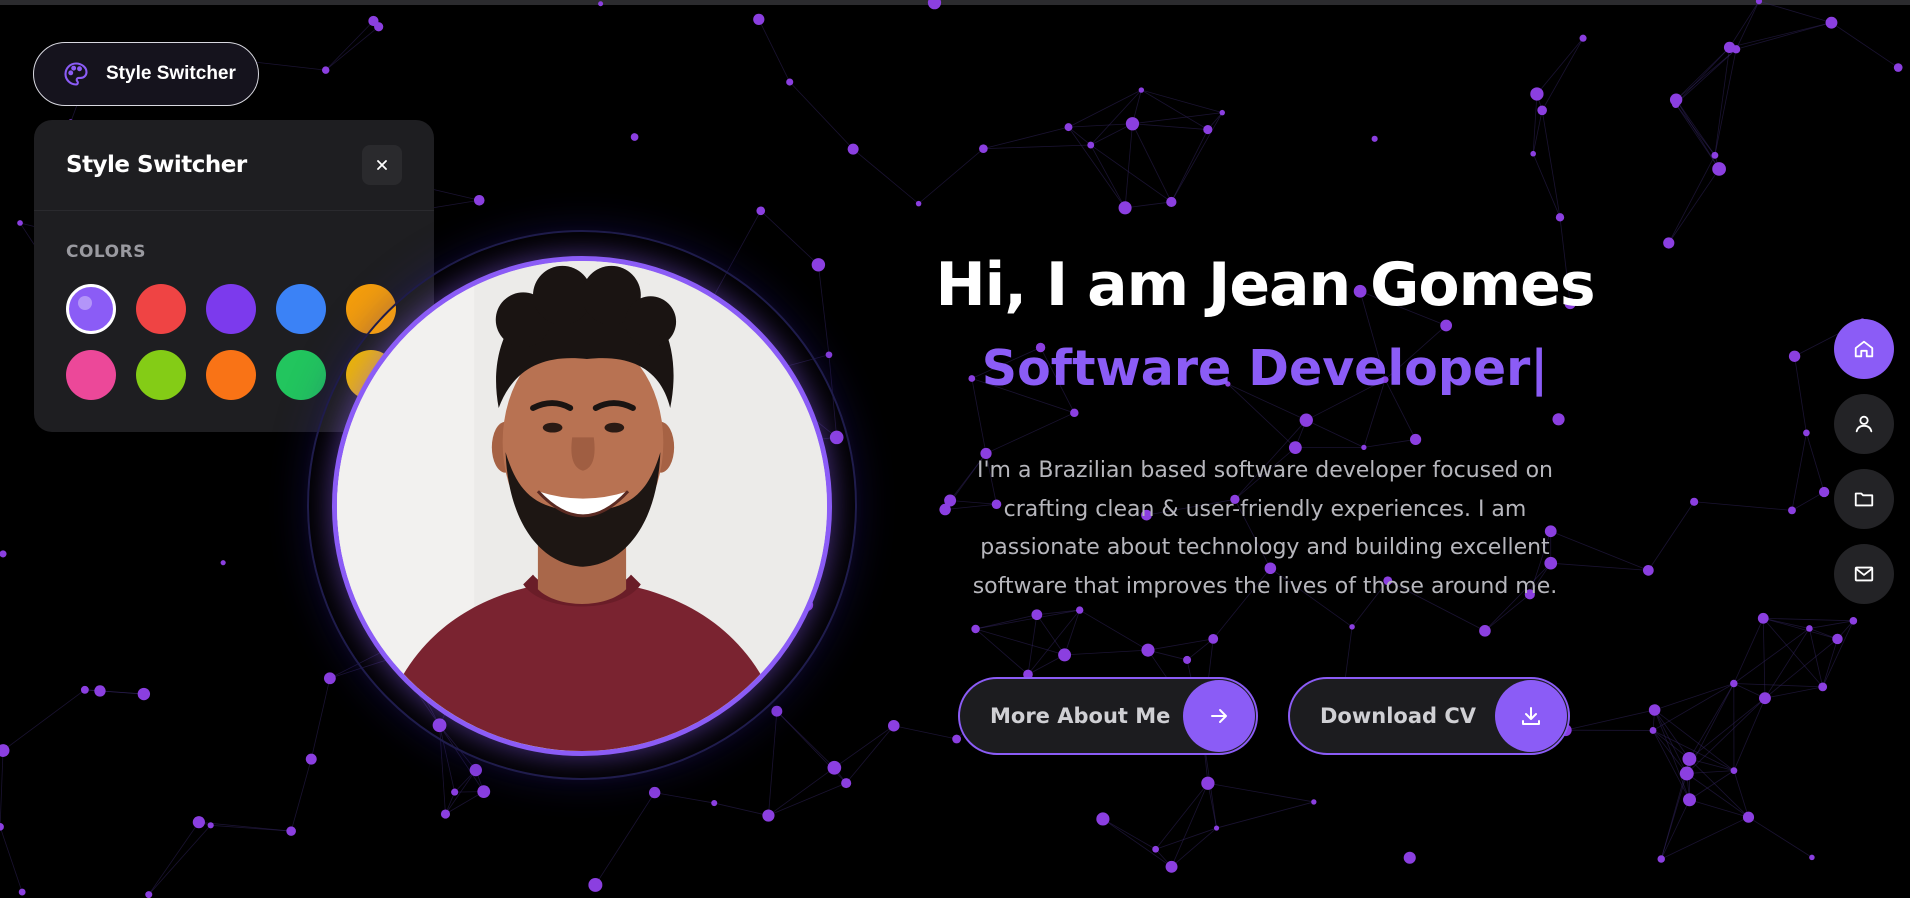 This screenshot has height=898, width=1910. I want to click on download-cv-label: Download CV, so click(1398, 716).